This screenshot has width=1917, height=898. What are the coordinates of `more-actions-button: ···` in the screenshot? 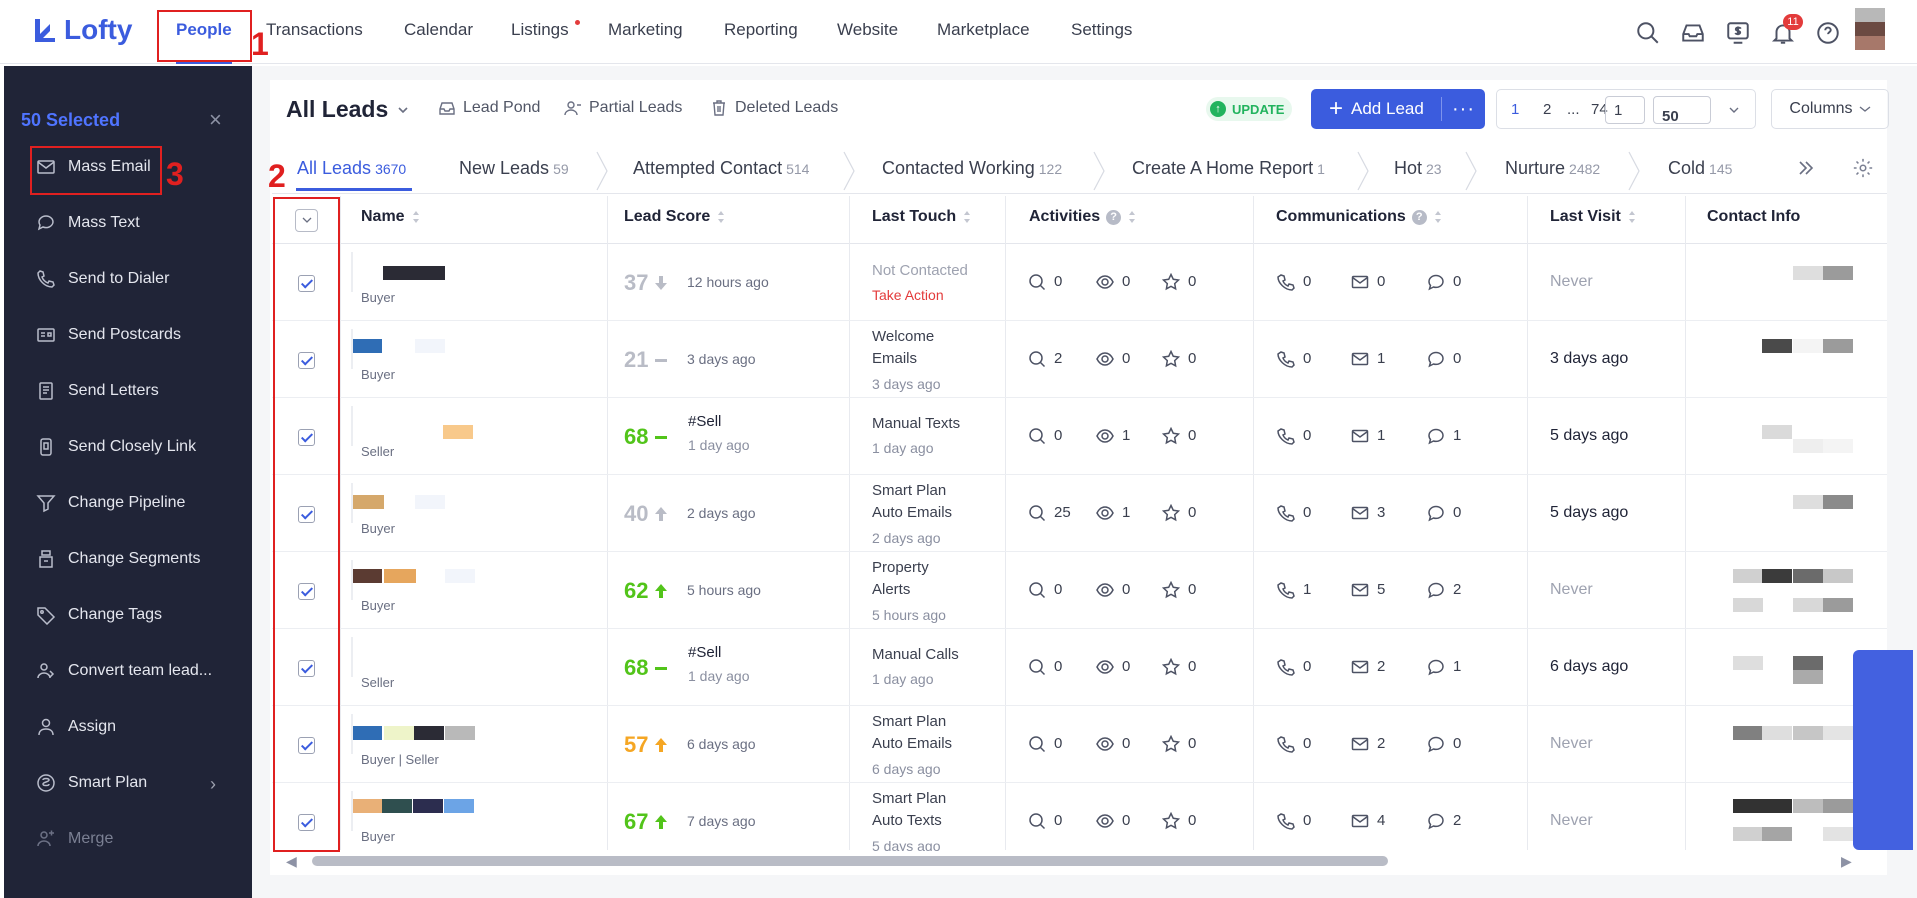 It's located at (1463, 109).